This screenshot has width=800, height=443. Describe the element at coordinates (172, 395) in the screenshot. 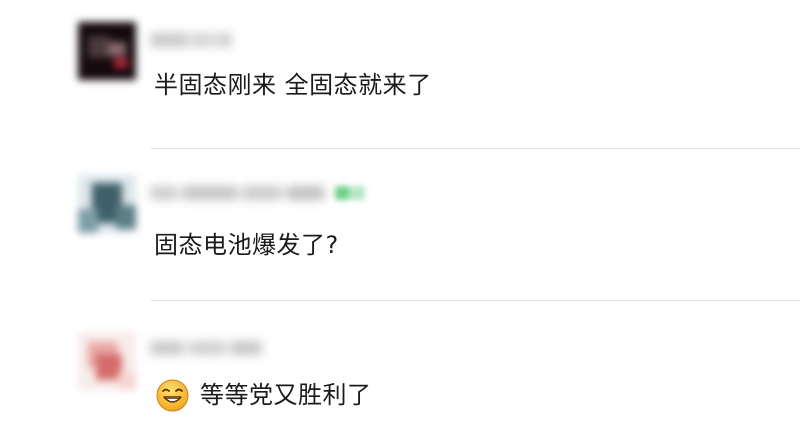

I see `grinning-face-emoji` at that location.